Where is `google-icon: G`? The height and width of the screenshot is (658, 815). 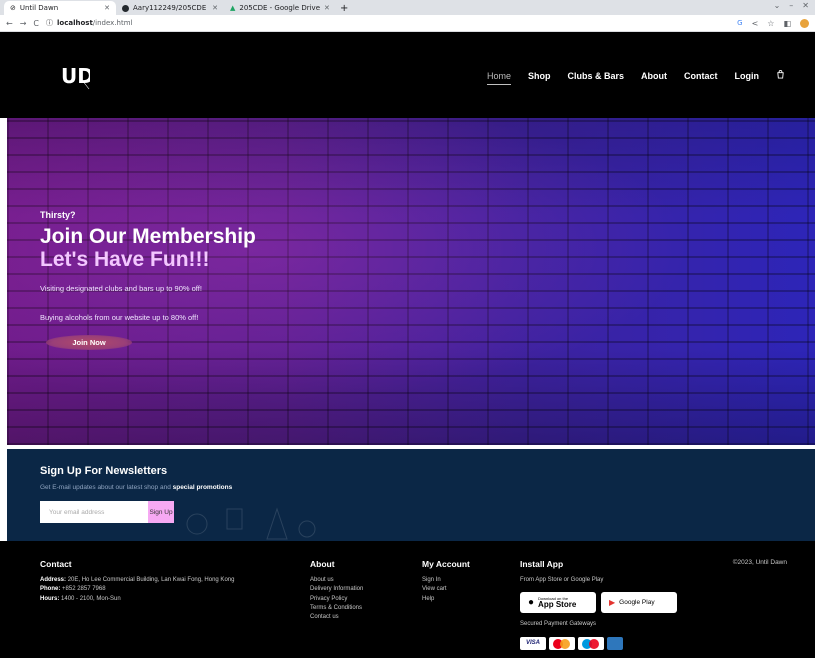 google-icon: G is located at coordinates (739, 23).